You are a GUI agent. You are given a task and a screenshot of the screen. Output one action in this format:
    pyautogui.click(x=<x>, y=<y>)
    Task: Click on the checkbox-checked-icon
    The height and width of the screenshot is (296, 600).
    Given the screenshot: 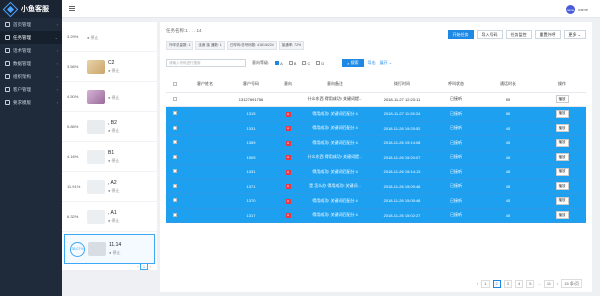 What is the action you would take?
    pyautogui.click(x=277, y=63)
    